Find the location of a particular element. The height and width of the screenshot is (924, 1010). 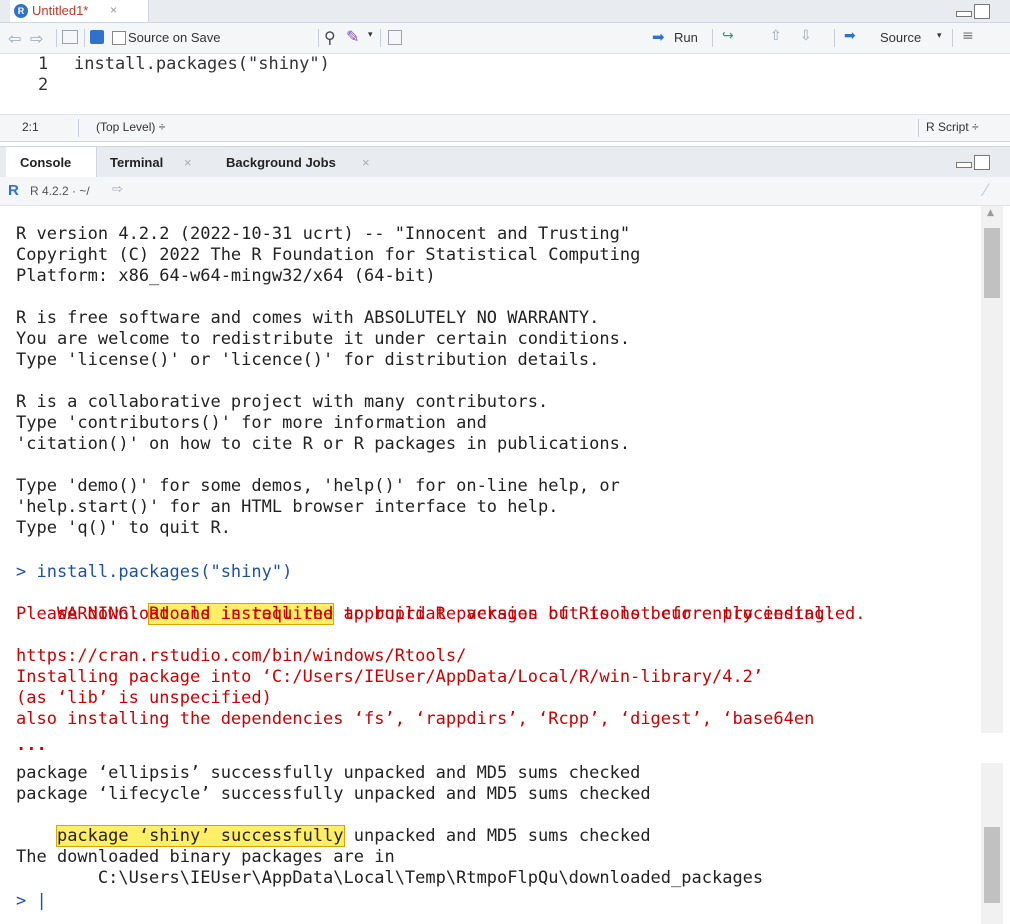

back-arrow-icon: ⇦ is located at coordinates (14, 38).